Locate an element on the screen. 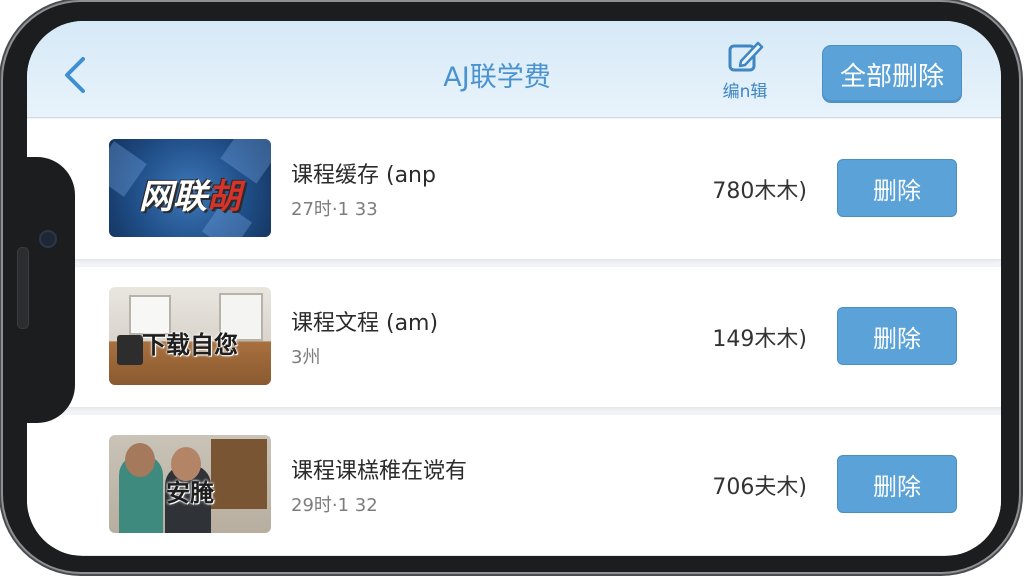  delete-all-button: 全部删除 is located at coordinates (892, 74).